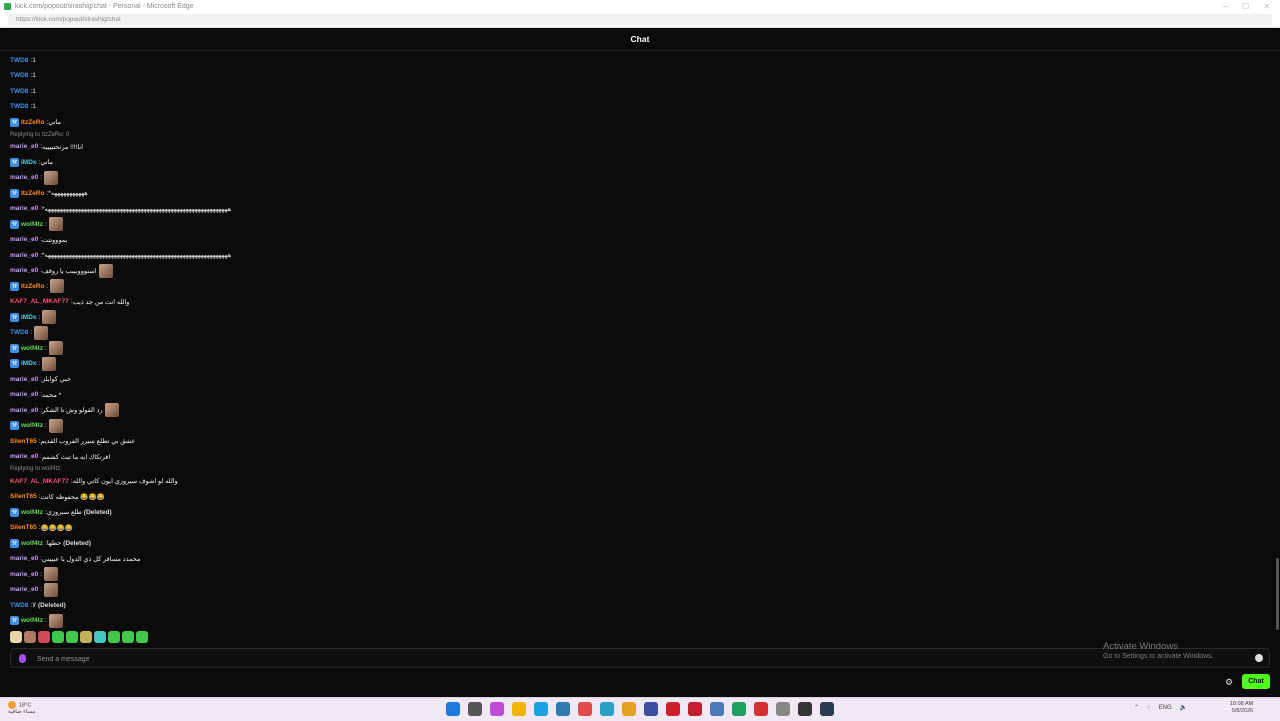 The width and height of the screenshot is (1280, 721). I want to click on mic-icon, so click(22, 658).